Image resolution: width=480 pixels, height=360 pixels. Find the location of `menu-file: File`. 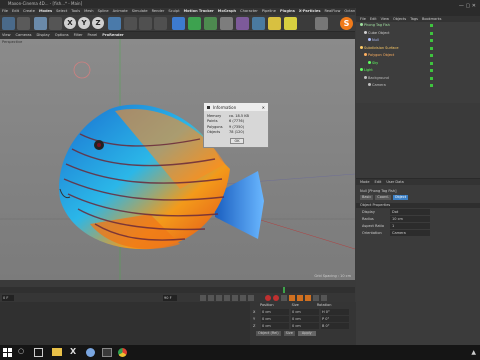

menu-file: File is located at coordinates (5, 11).